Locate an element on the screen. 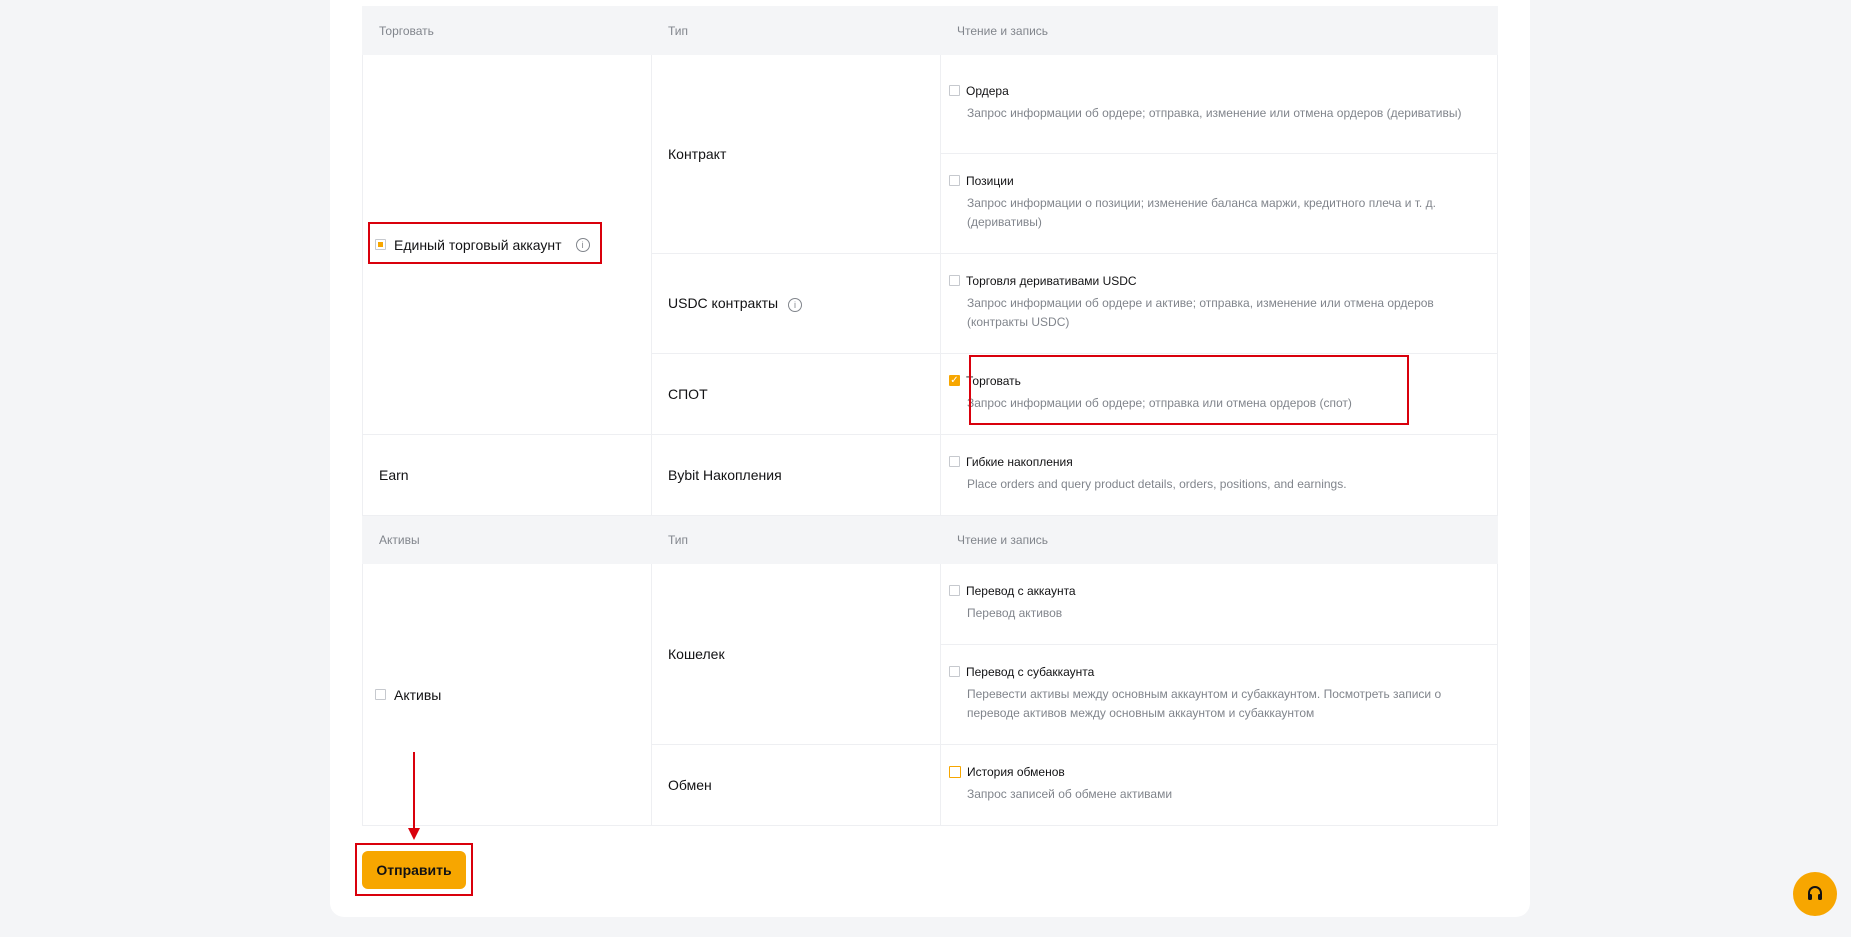 This screenshot has width=1851, height=937. assets-checkbox is located at coordinates (380, 694).